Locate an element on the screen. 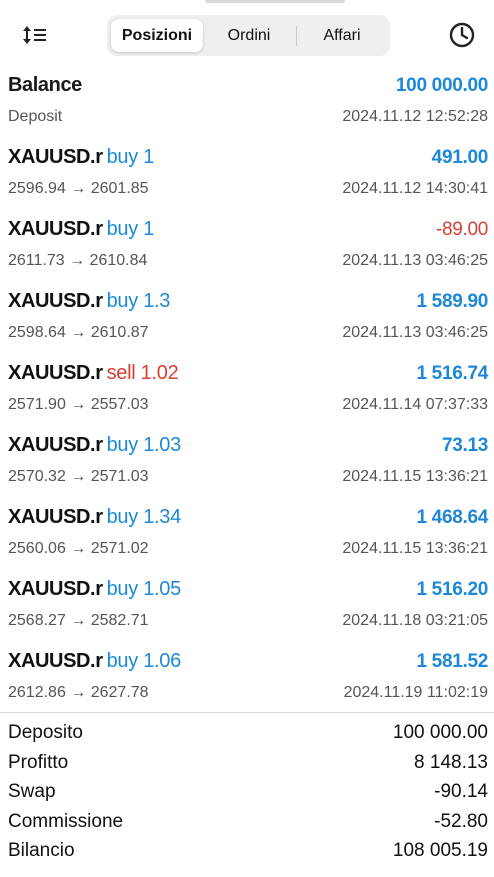 The image size is (494, 877). summary-row-swap: Swap -90.14 is located at coordinates (247, 792).